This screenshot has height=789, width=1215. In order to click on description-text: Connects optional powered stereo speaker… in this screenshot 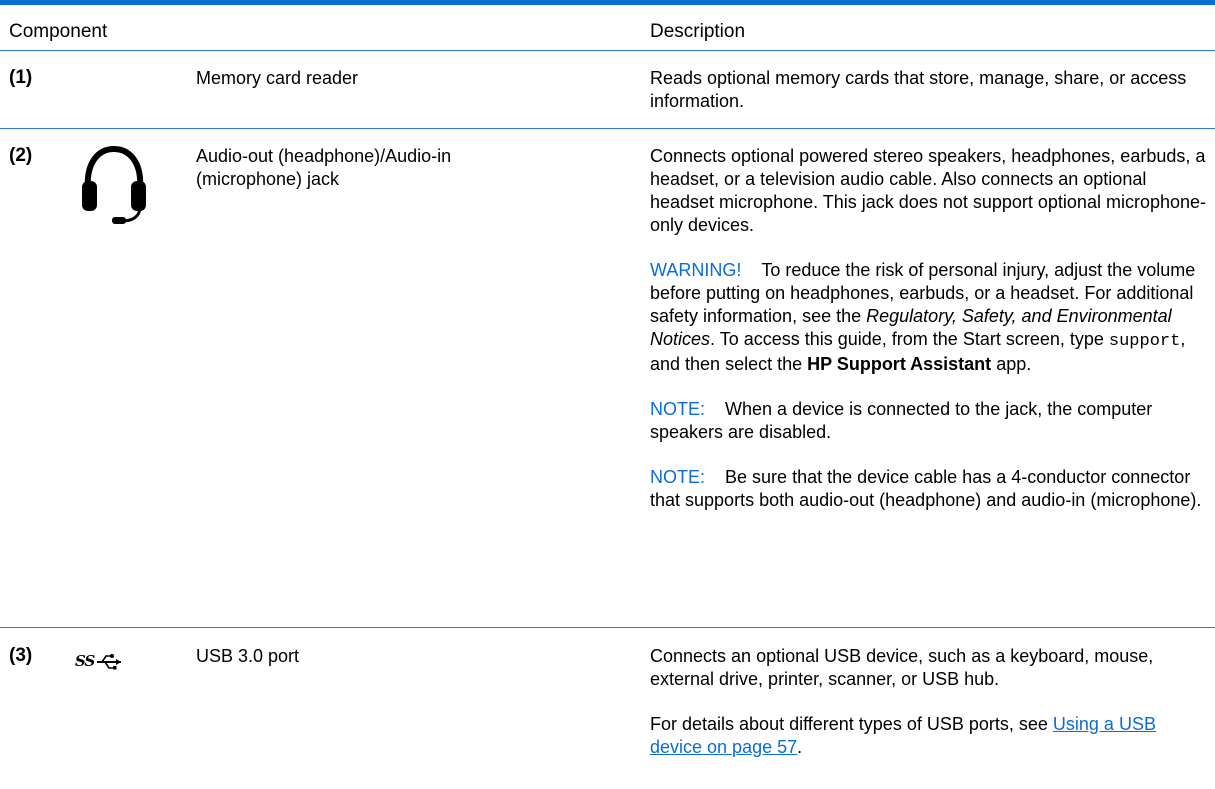, I will do `click(928, 190)`.